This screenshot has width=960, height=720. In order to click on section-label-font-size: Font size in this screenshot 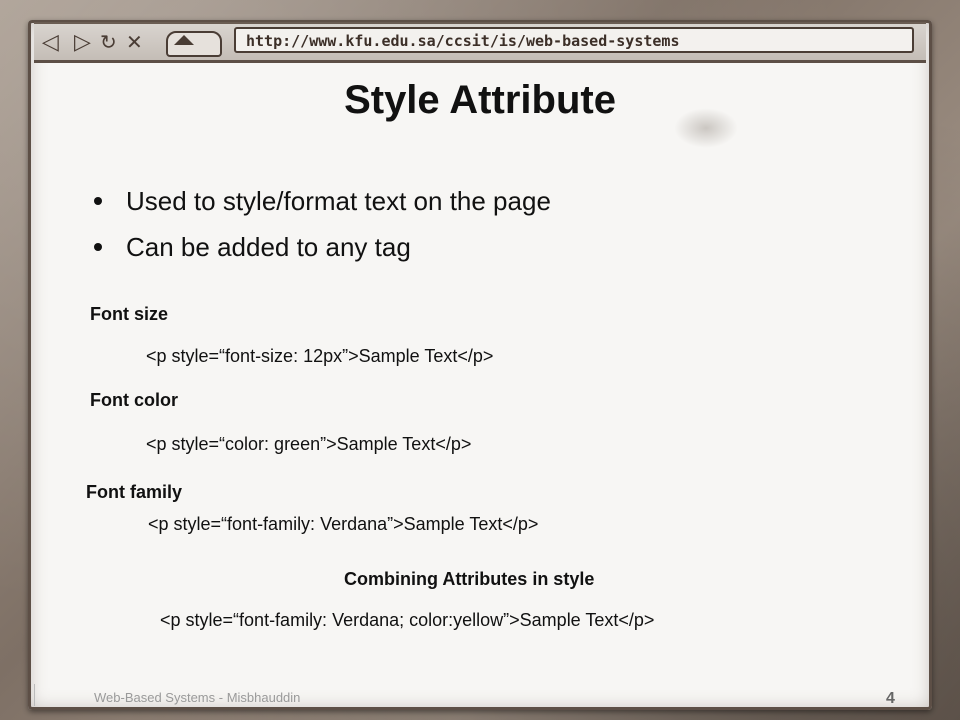, I will do `click(129, 314)`.